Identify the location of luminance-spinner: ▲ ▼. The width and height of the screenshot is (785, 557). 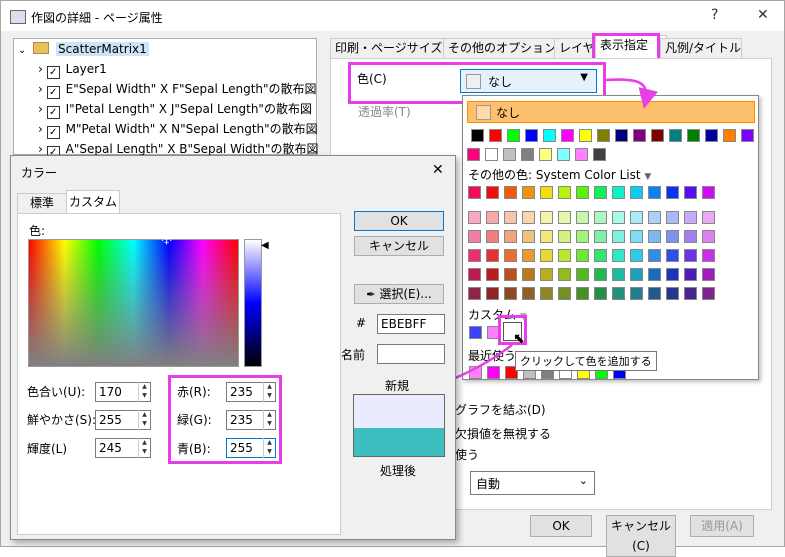
(144, 448).